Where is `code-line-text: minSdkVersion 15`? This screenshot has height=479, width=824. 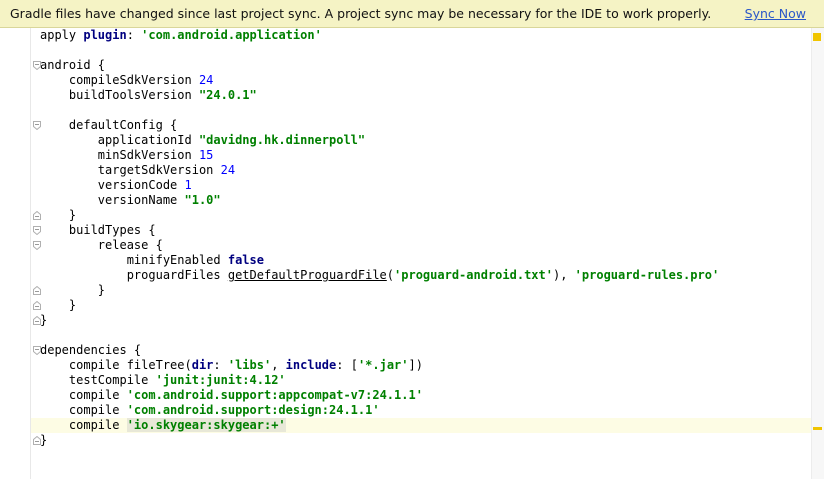
code-line-text: minSdkVersion 15 is located at coordinates (127, 155).